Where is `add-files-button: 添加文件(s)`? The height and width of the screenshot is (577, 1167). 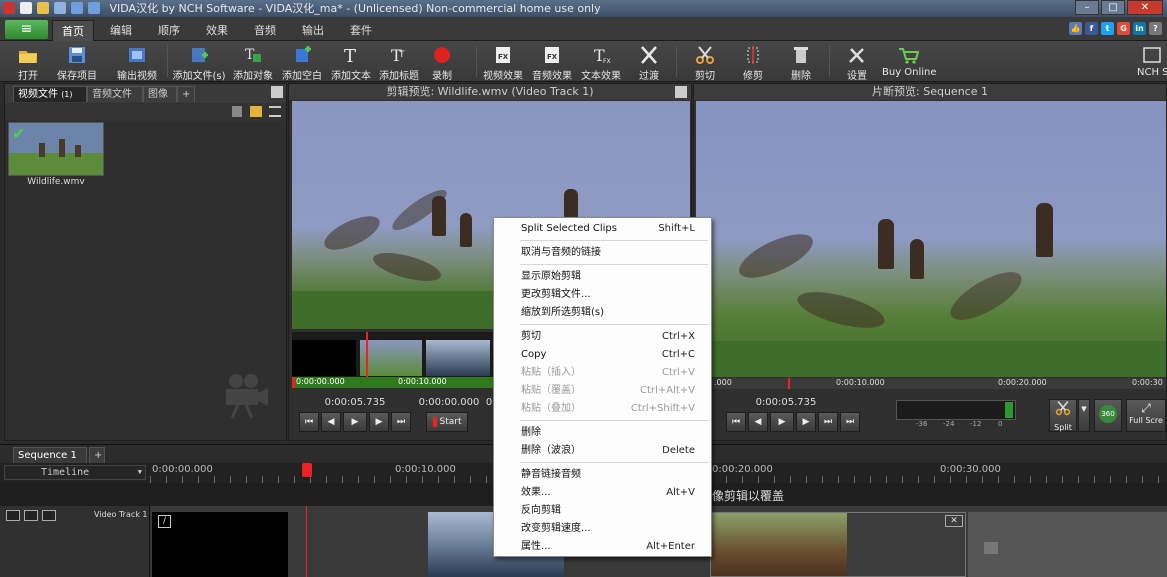
add-files-button: 添加文件(s) is located at coordinates (199, 62).